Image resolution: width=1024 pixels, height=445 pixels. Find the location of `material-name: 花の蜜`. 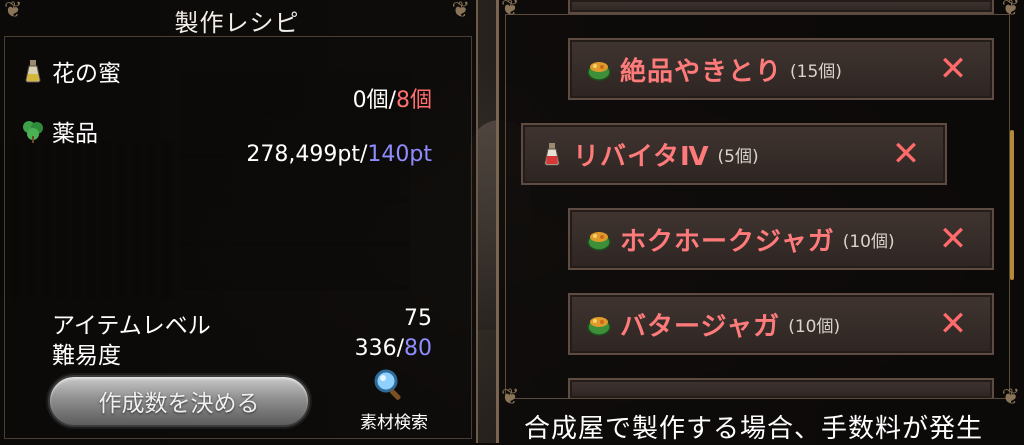

material-name: 花の蜜 is located at coordinates (86, 74).